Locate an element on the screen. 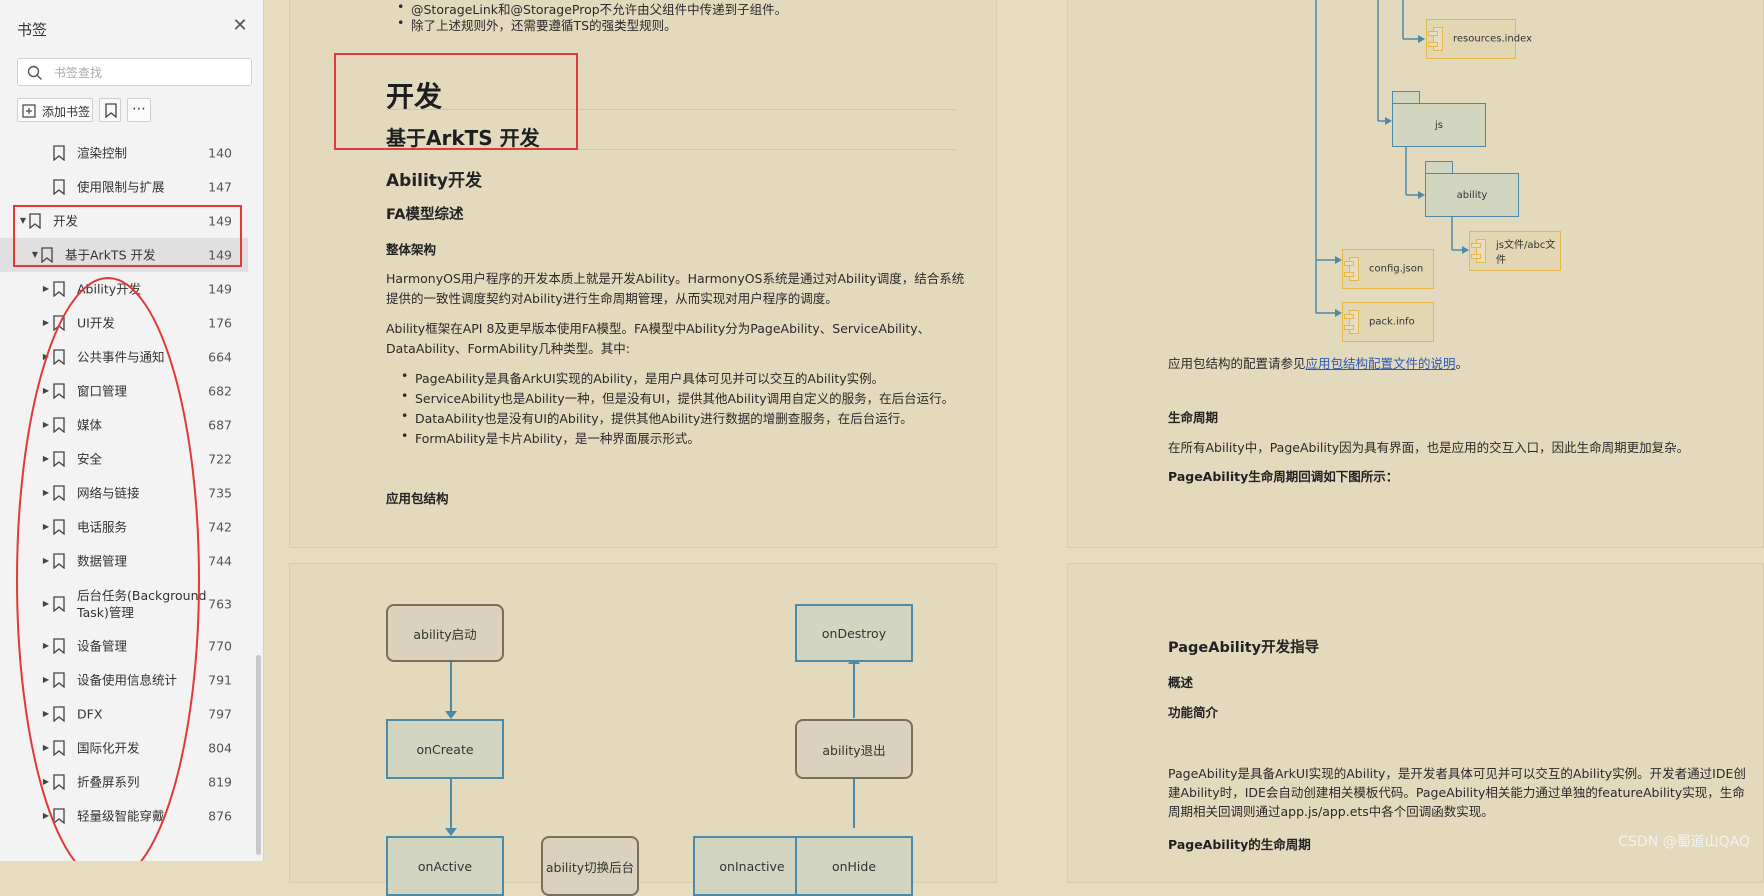 This screenshot has height=896, width=1764. heading-lifecycle: 生命周期 is located at coordinates (1193, 417).